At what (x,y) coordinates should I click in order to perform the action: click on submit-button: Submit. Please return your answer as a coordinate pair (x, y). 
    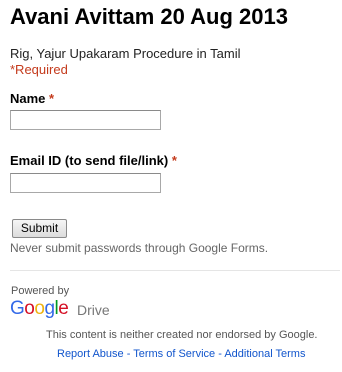
    Looking at the image, I should click on (39, 228).